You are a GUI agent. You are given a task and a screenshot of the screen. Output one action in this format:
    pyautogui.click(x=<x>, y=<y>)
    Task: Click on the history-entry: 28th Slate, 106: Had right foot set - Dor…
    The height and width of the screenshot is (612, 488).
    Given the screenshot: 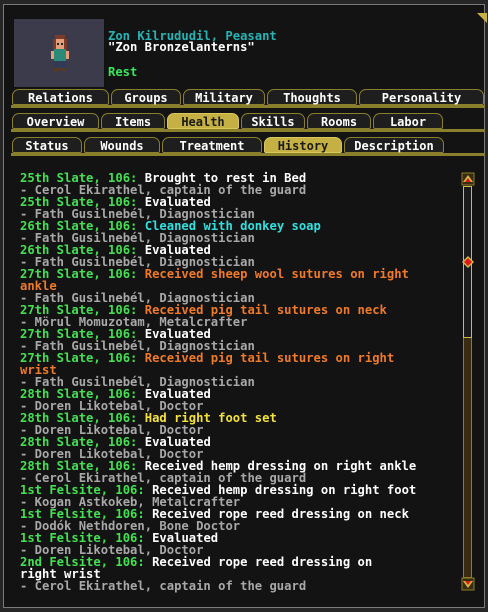 What is the action you would take?
    pyautogui.click(x=238, y=424)
    